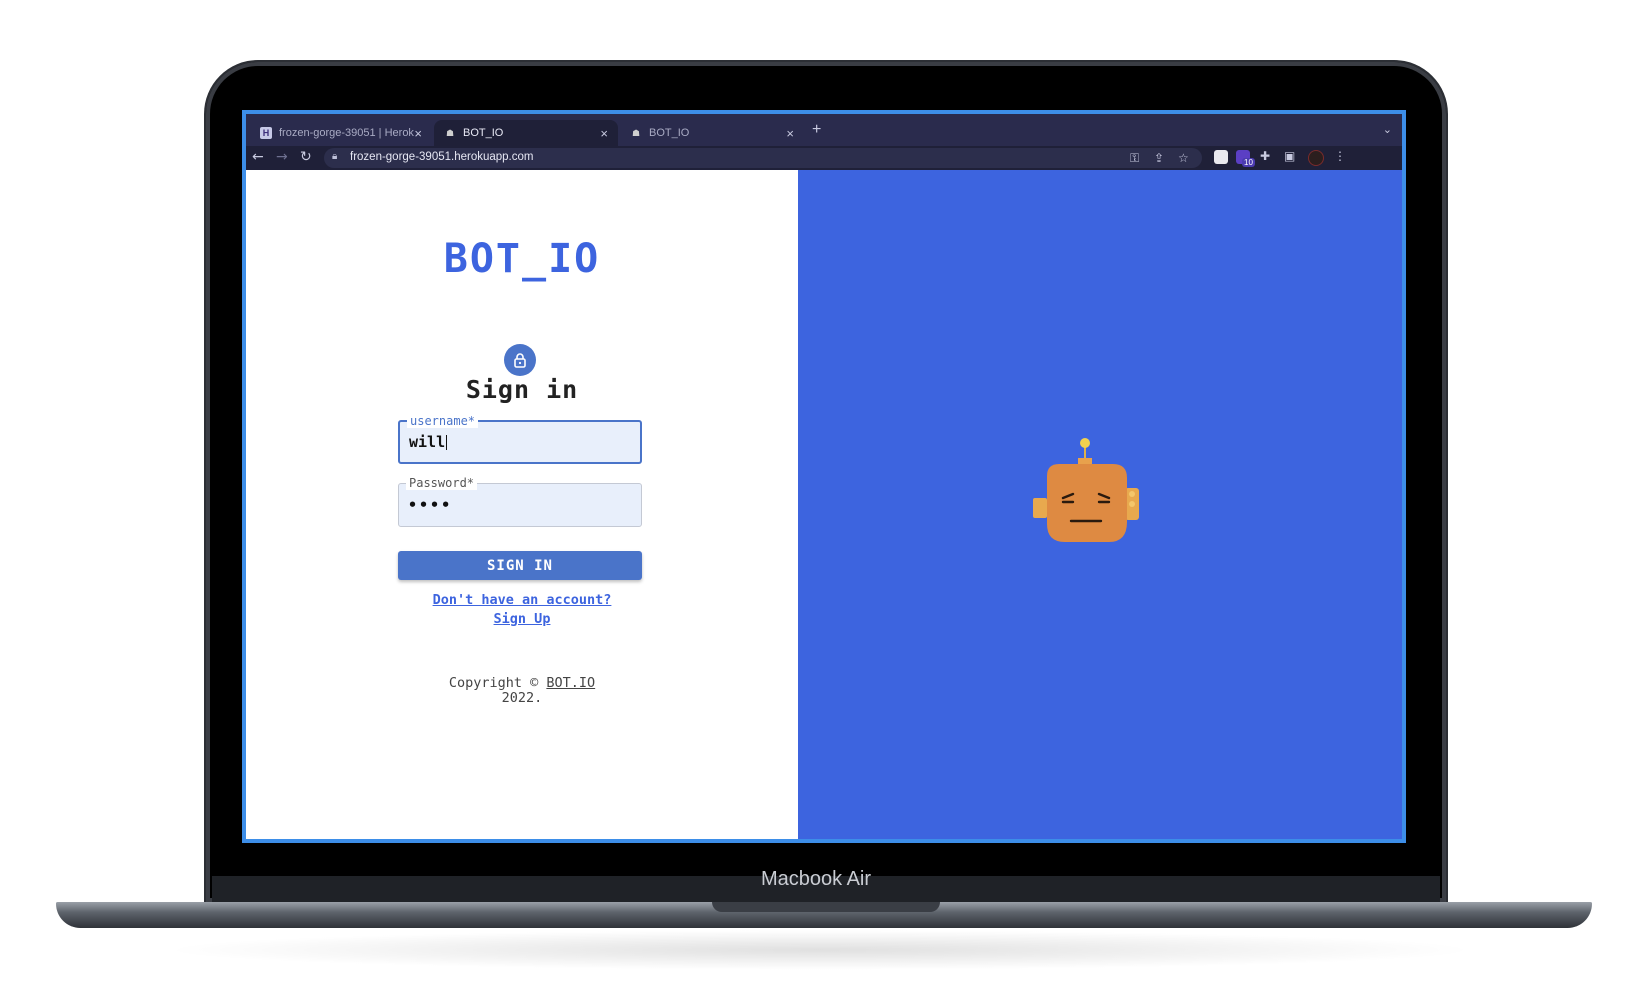  What do you see at coordinates (522, 259) in the screenshot?
I see `app-logo: BOT_IO` at bounding box center [522, 259].